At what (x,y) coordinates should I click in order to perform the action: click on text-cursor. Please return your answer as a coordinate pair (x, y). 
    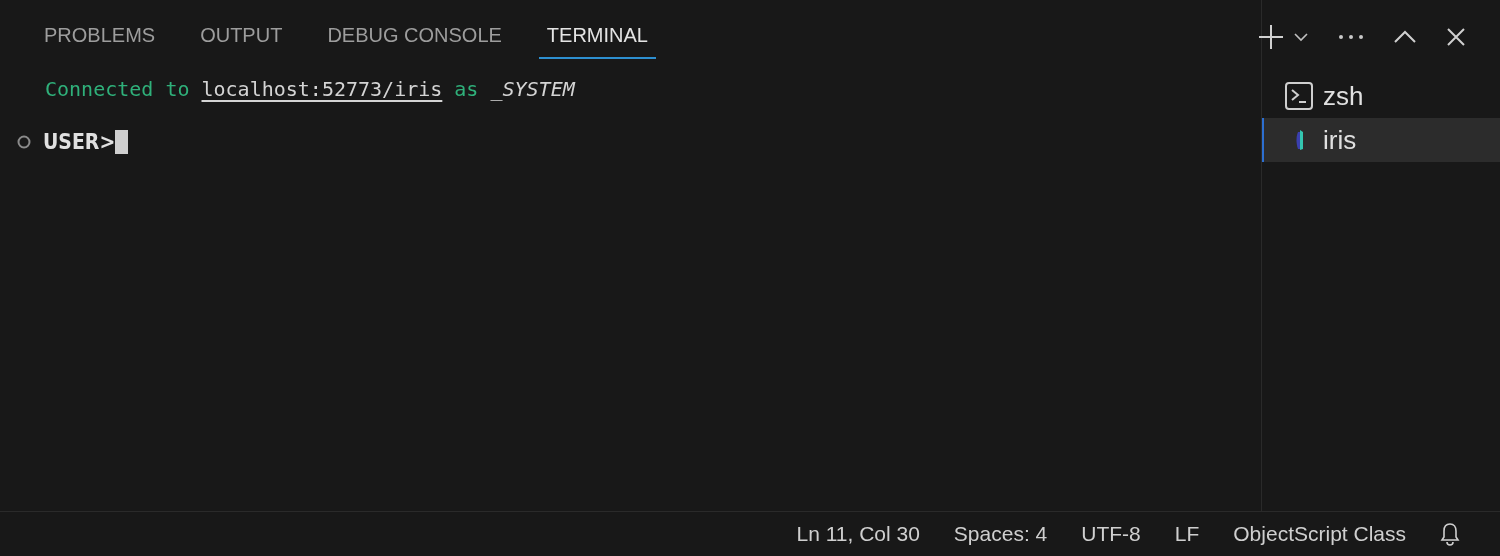
    Looking at the image, I should click on (122, 142).